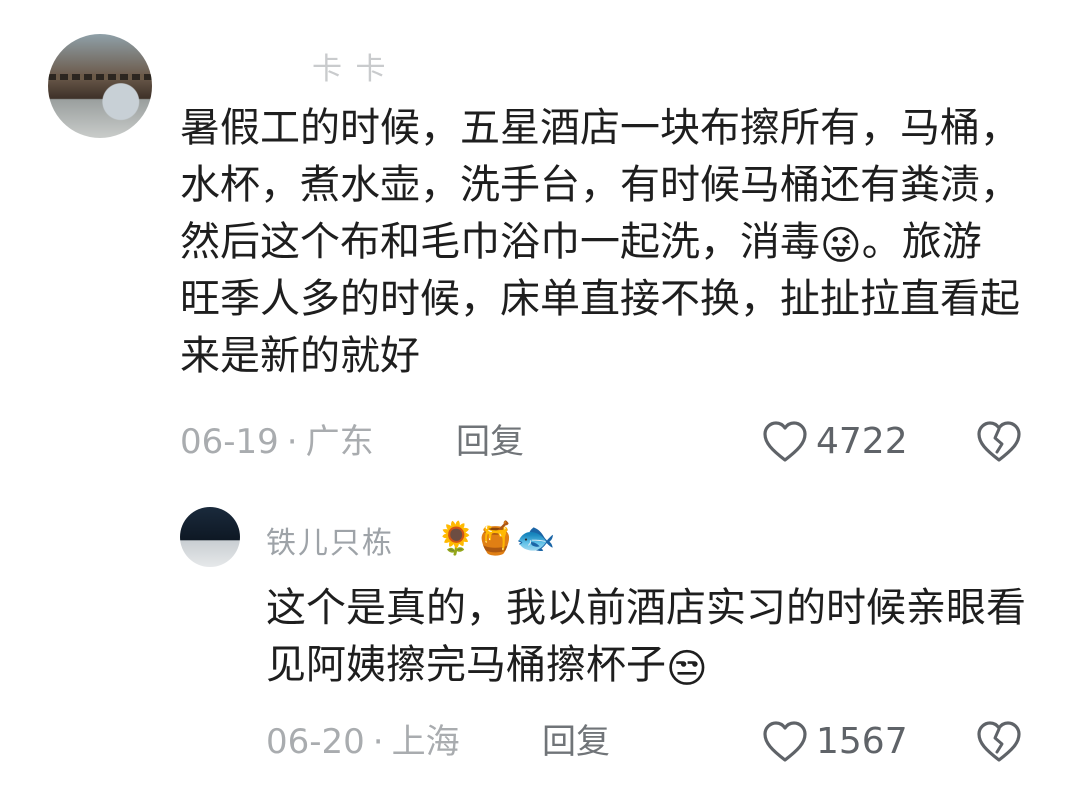 The height and width of the screenshot is (804, 1080). Describe the element at coordinates (425, 742) in the screenshot. I see `reply-location: 上海` at that location.